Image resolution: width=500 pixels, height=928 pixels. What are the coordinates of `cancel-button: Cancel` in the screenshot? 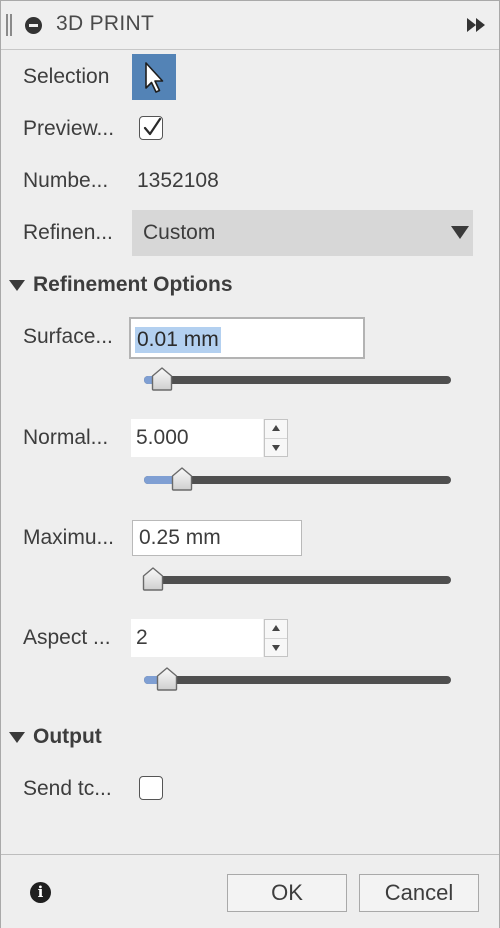 It's located at (419, 893).